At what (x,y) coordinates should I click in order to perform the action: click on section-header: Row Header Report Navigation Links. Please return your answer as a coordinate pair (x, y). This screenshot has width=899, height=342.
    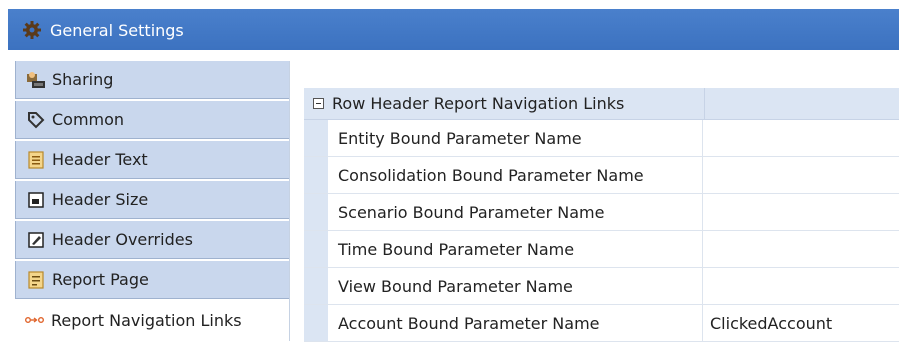
    Looking at the image, I should click on (601, 104).